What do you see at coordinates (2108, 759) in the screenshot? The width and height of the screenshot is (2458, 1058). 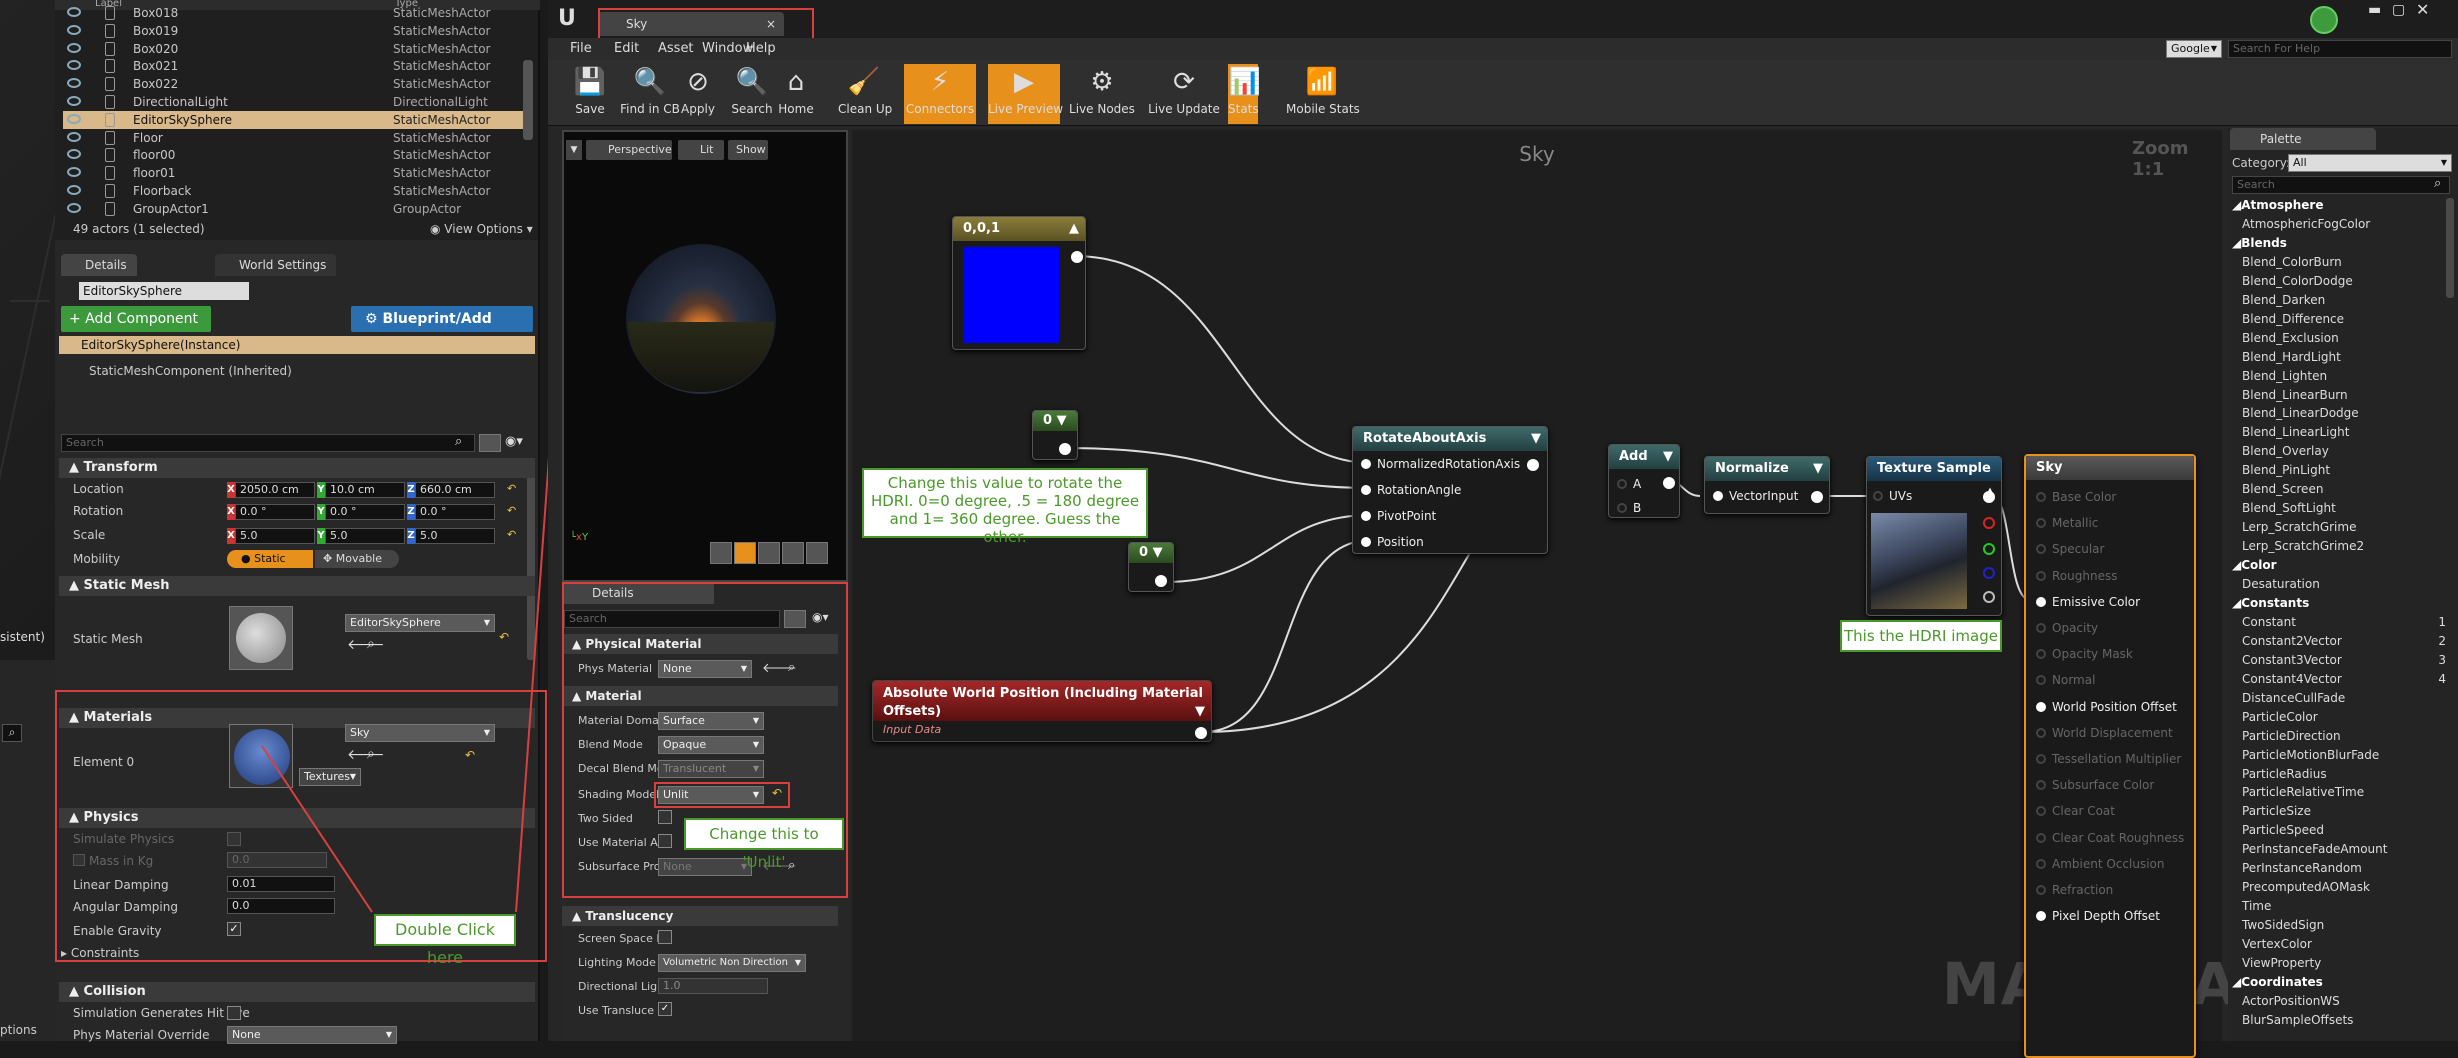 I see `sky-pin-tessellation-multiplier: Tessellation Multiplier` at bounding box center [2108, 759].